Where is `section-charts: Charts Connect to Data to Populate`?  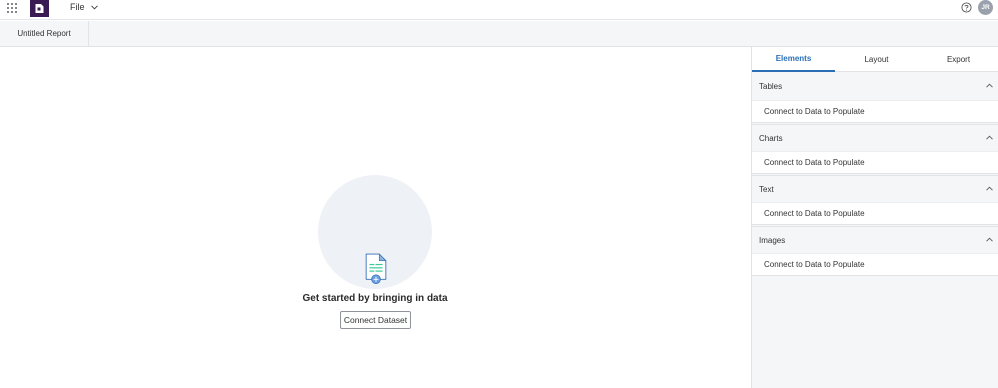
section-charts: Charts Connect to Data to Populate is located at coordinates (875, 149).